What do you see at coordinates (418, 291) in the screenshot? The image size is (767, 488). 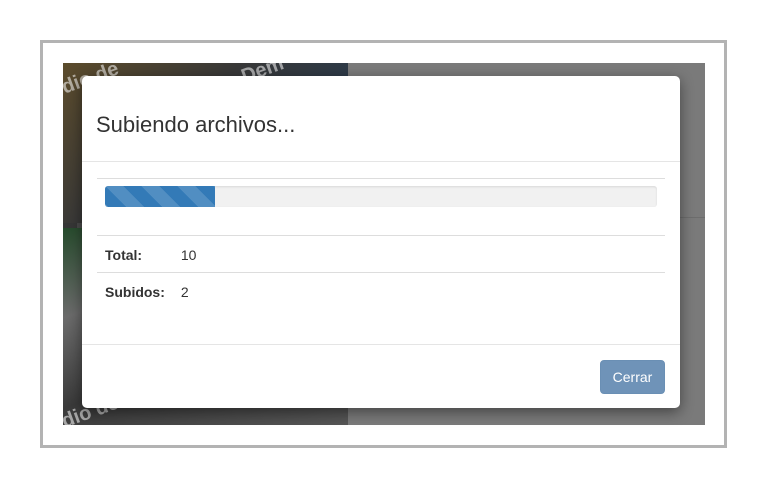 I see `stat-value-uploaded: 2` at bounding box center [418, 291].